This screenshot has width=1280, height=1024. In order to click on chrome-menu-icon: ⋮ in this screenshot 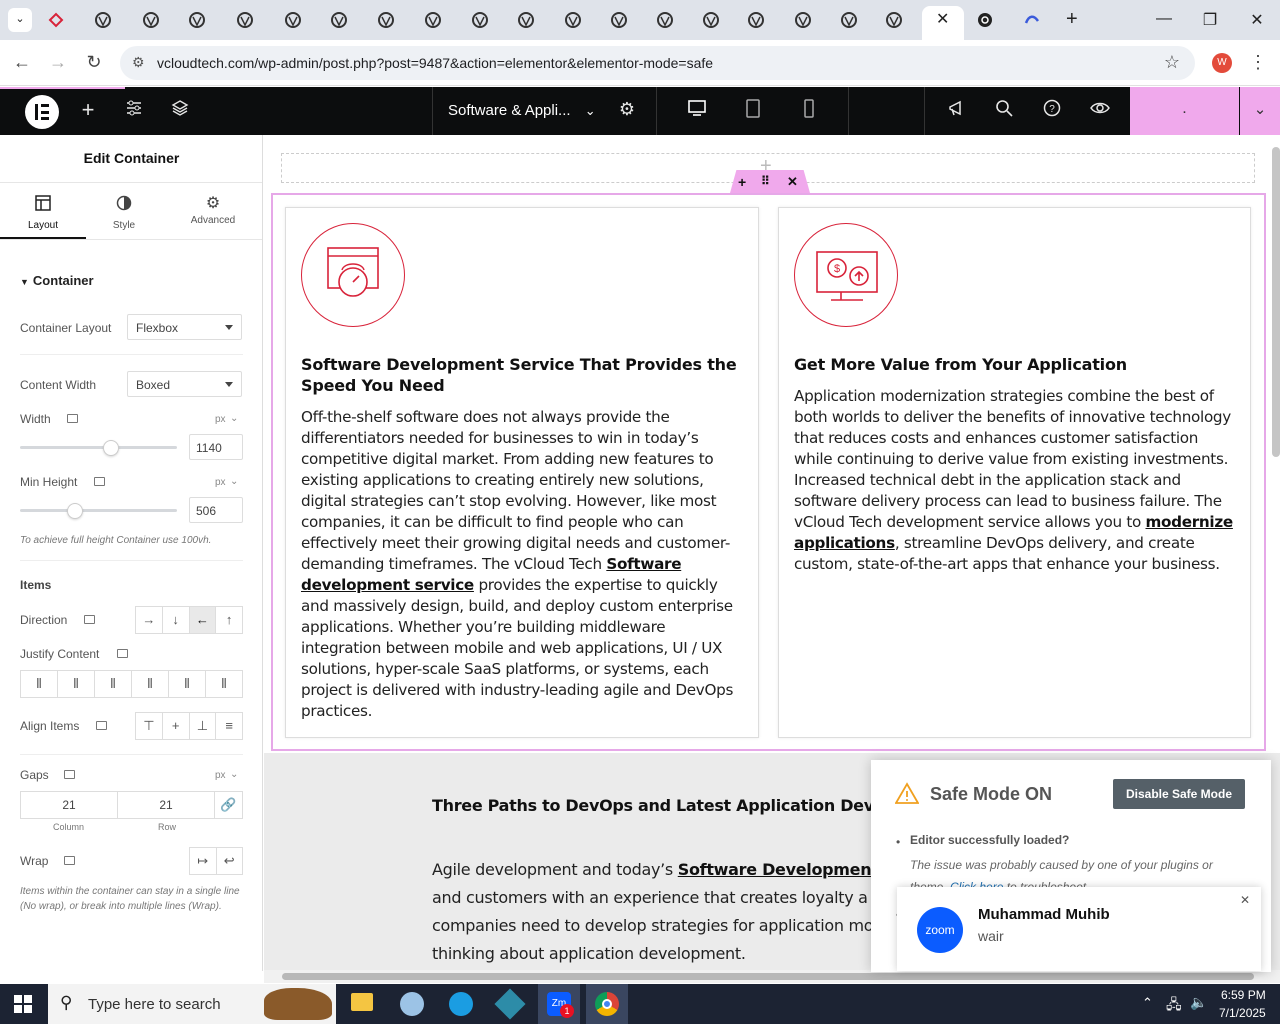, I will do `click(1258, 62)`.